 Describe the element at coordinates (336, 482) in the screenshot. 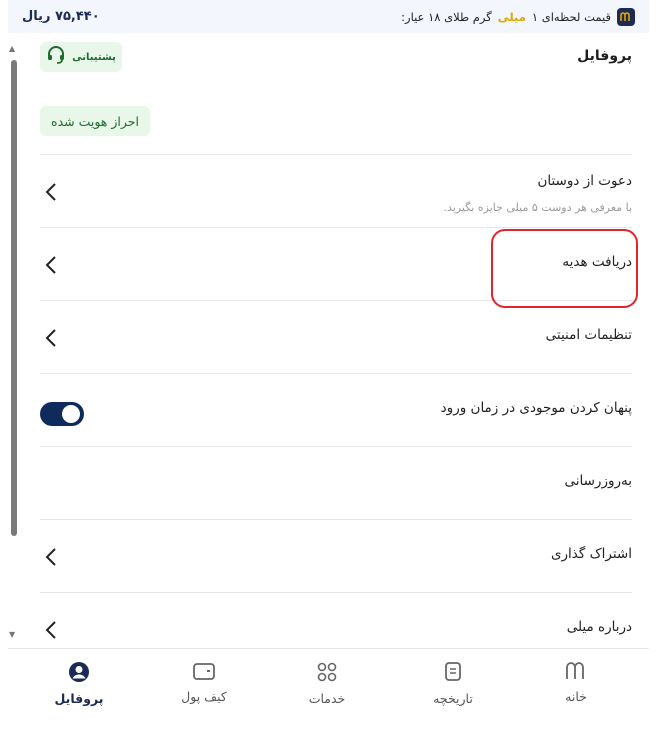

I see `row-update: به‌روزرسانی` at that location.